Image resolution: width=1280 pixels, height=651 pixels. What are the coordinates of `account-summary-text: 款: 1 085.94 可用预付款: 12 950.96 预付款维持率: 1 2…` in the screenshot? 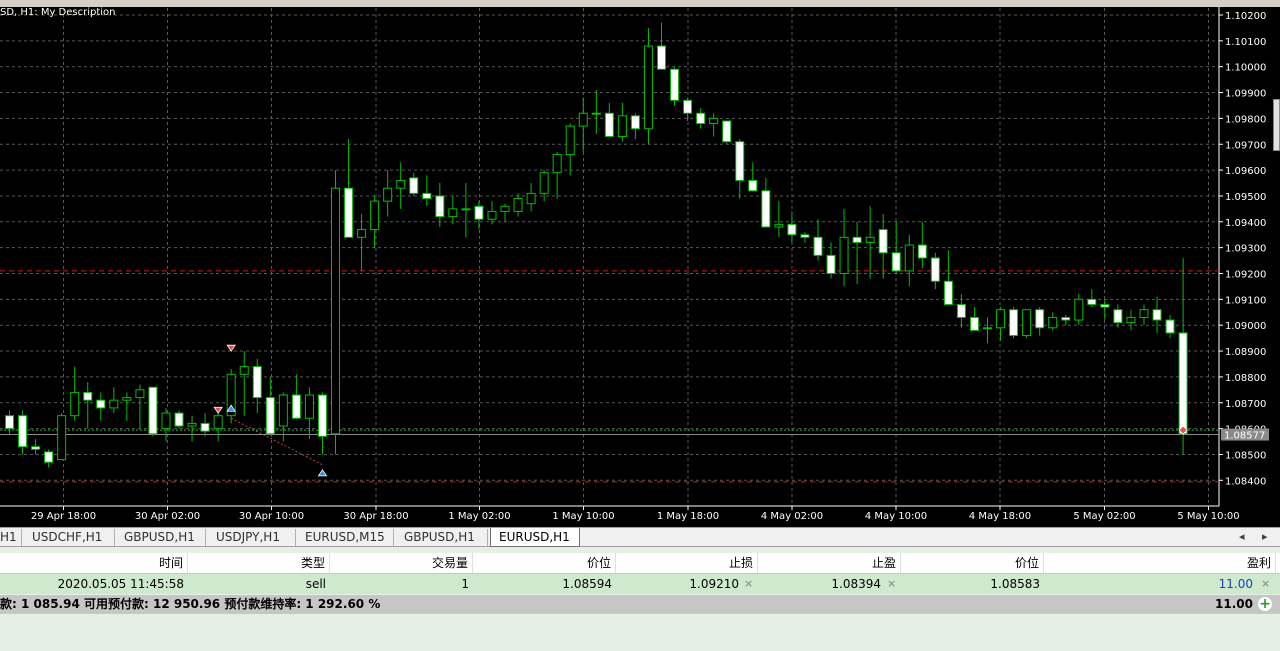 It's located at (190, 604).